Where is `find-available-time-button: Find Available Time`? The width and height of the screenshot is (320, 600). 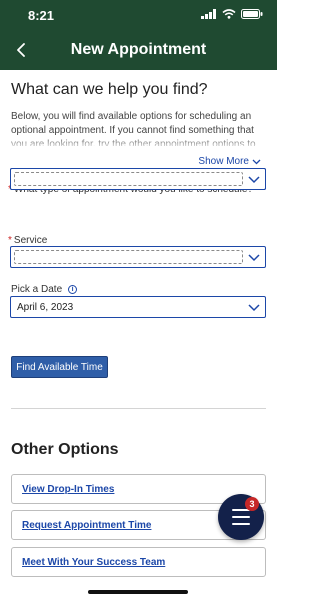 find-available-time-button: Find Available Time is located at coordinates (59, 367).